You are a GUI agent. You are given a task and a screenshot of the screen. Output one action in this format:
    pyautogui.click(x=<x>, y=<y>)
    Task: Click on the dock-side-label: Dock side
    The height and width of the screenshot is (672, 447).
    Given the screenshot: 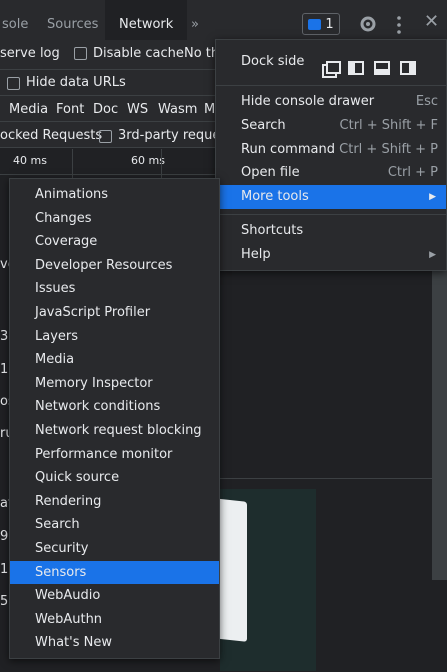 What is the action you would take?
    pyautogui.click(x=273, y=61)
    